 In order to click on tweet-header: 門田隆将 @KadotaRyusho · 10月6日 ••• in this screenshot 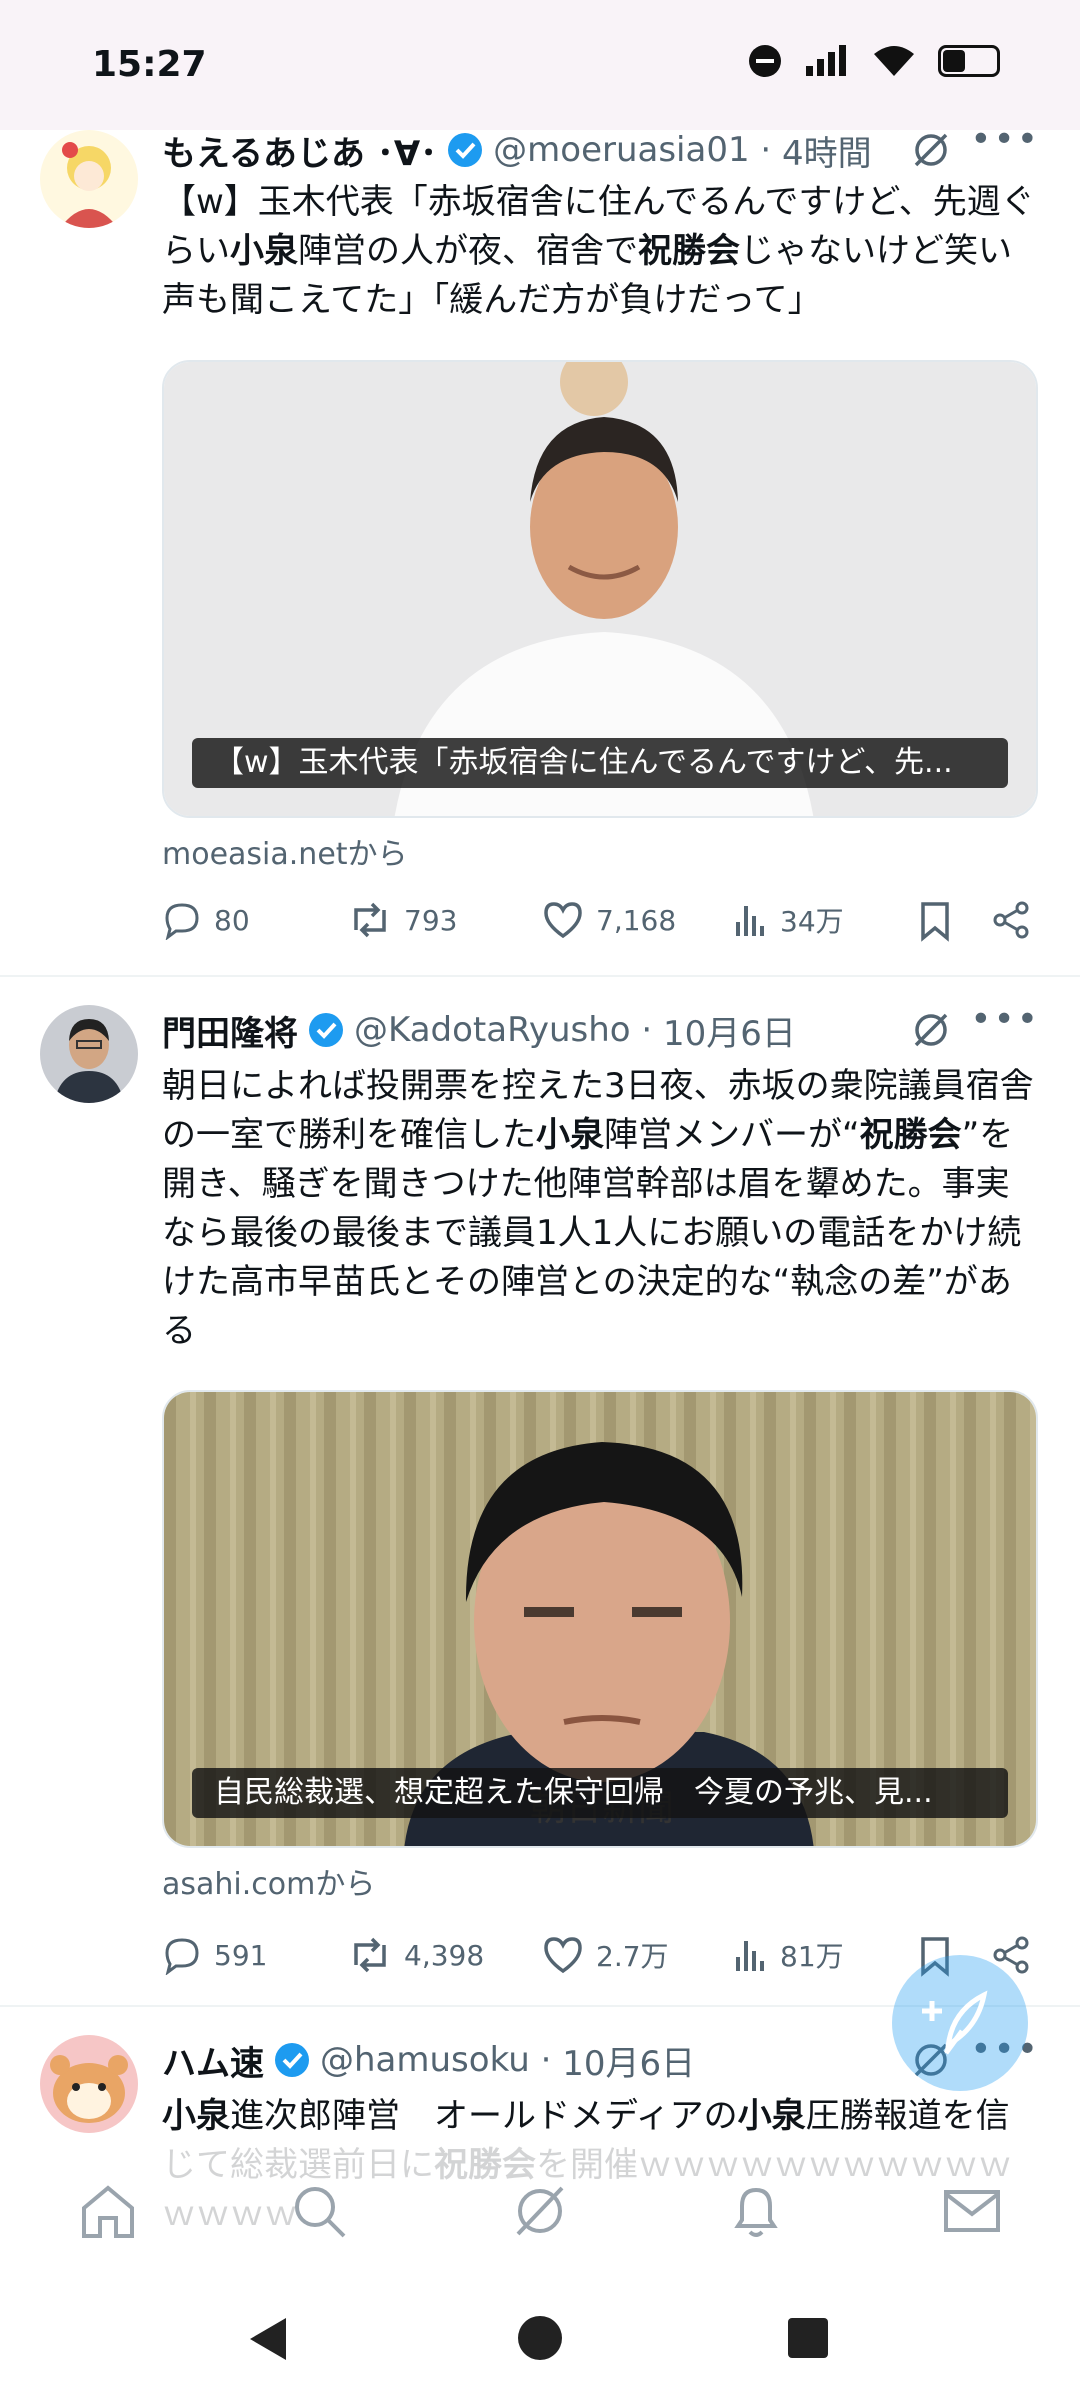, I will do `click(601, 1027)`.